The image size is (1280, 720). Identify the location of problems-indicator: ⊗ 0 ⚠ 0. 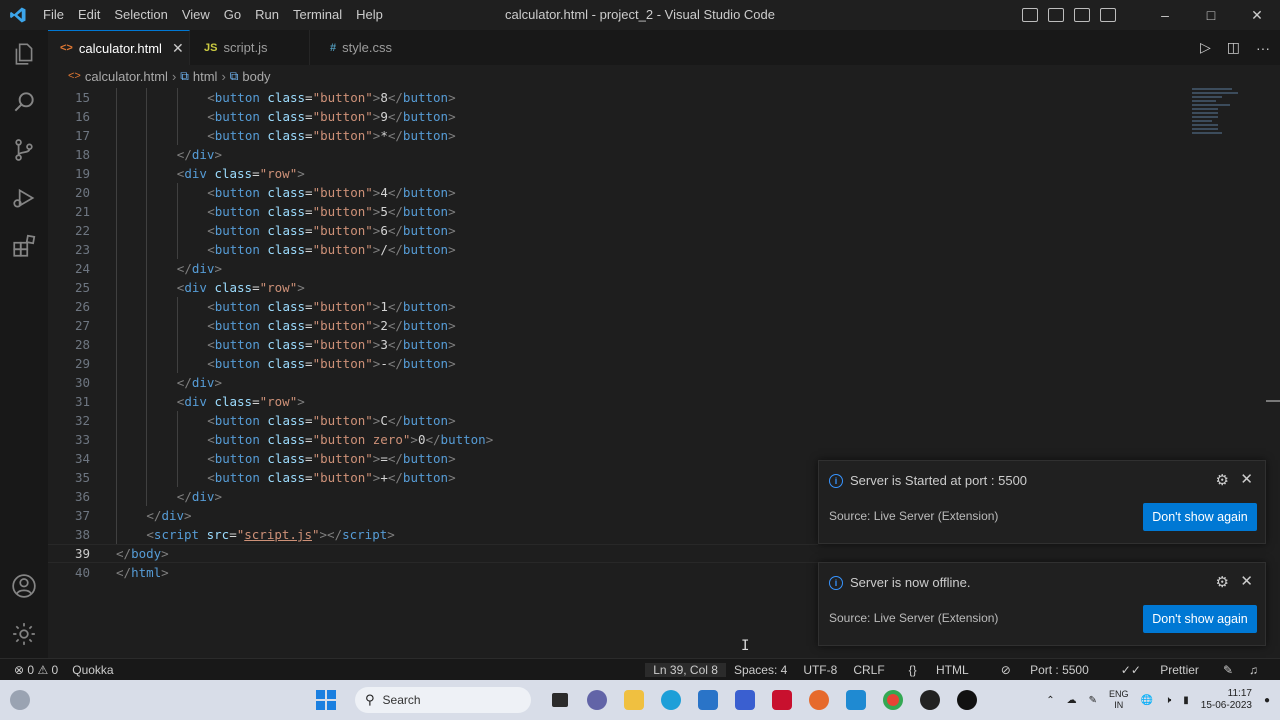
(36, 670).